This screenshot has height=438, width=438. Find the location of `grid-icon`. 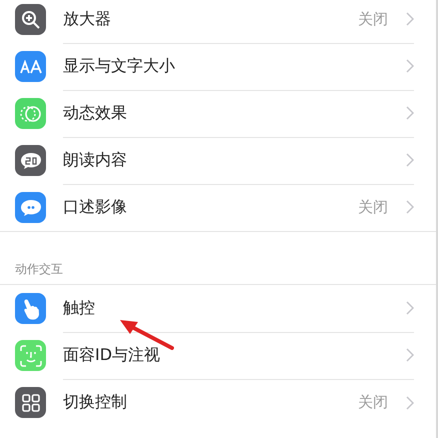

grid-icon is located at coordinates (30, 402).